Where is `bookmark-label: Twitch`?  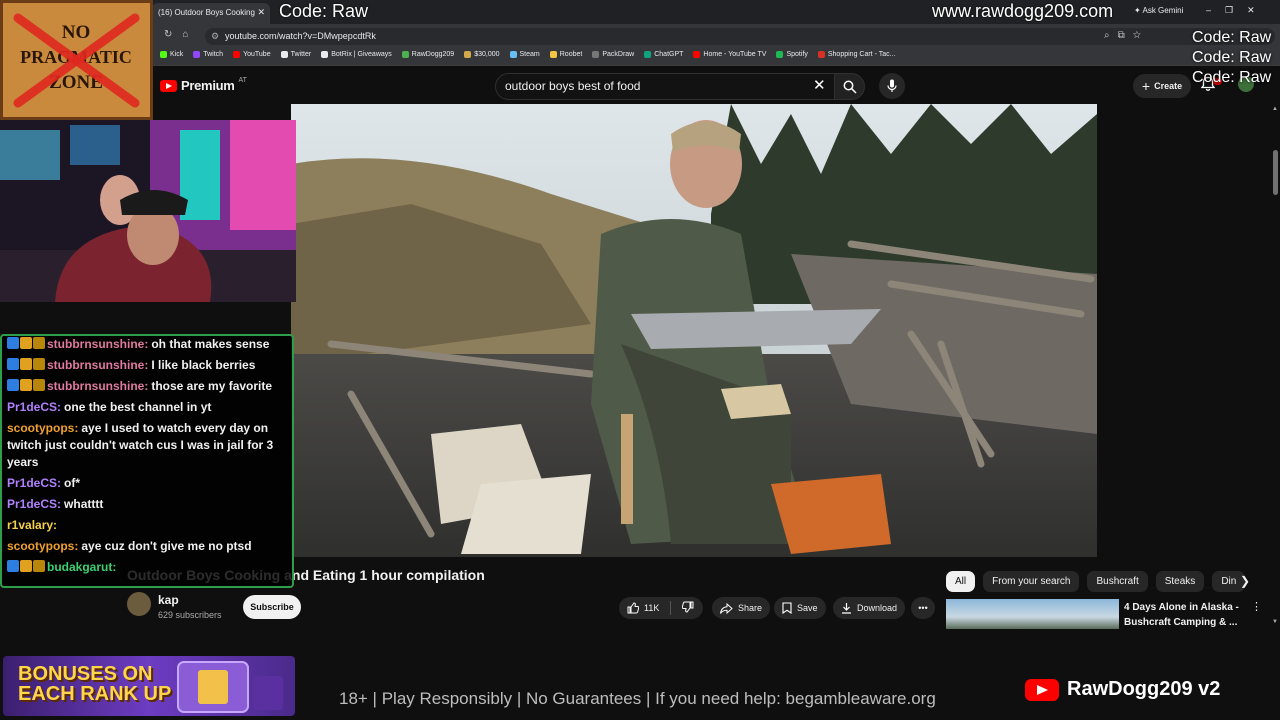 bookmark-label: Twitch is located at coordinates (213, 54).